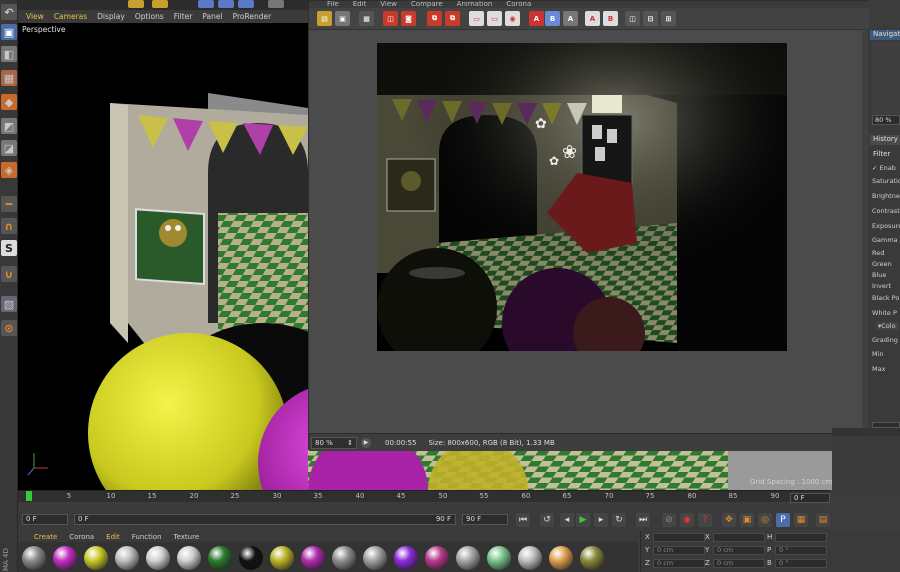  What do you see at coordinates (360, 4) in the screenshot?
I see `pv-menu-edit: Edit` at bounding box center [360, 4].